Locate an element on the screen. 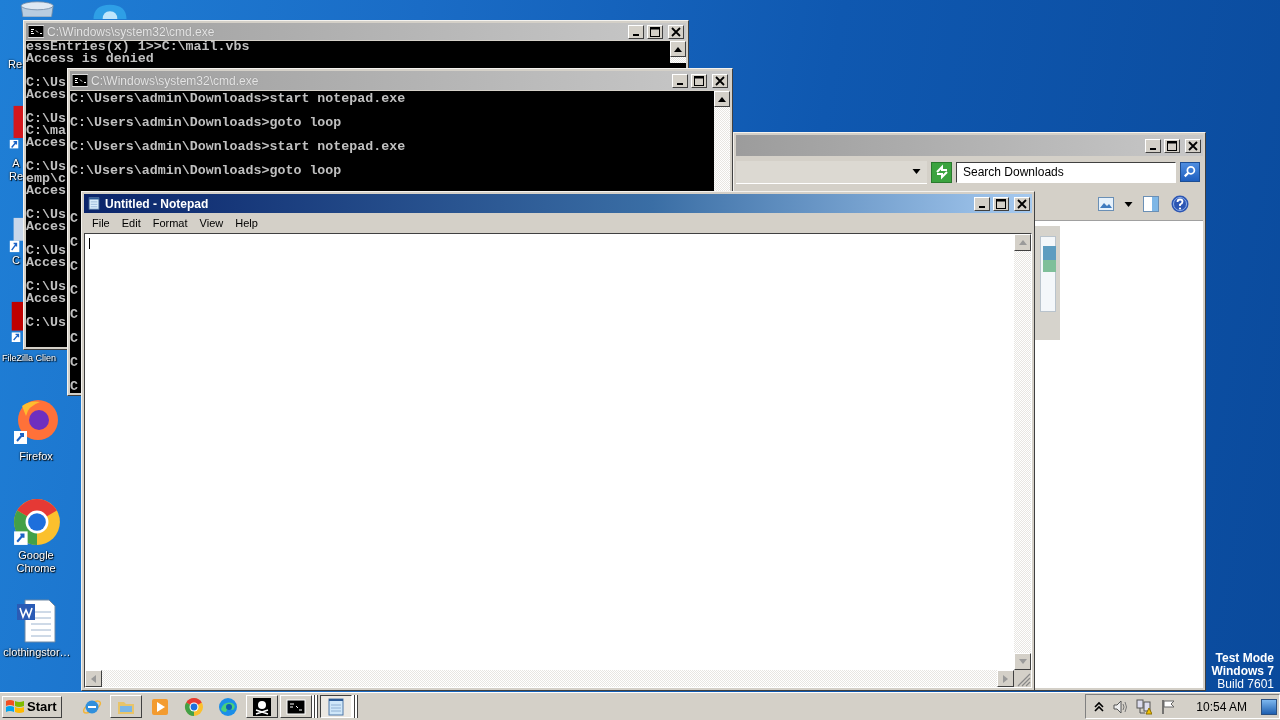 The image size is (1280, 720). skull-icon is located at coordinates (261, 706).